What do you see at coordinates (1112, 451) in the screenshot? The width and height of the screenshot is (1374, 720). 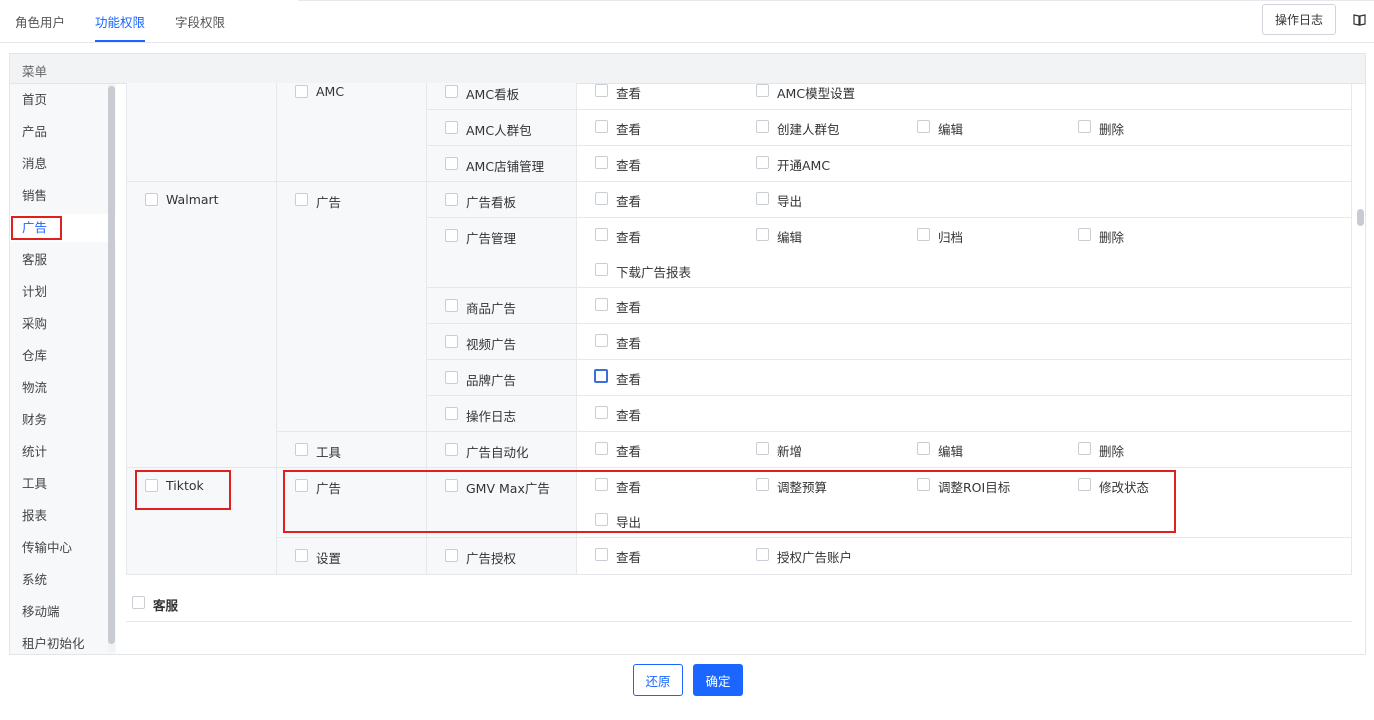 I see `permission-label: 删除` at bounding box center [1112, 451].